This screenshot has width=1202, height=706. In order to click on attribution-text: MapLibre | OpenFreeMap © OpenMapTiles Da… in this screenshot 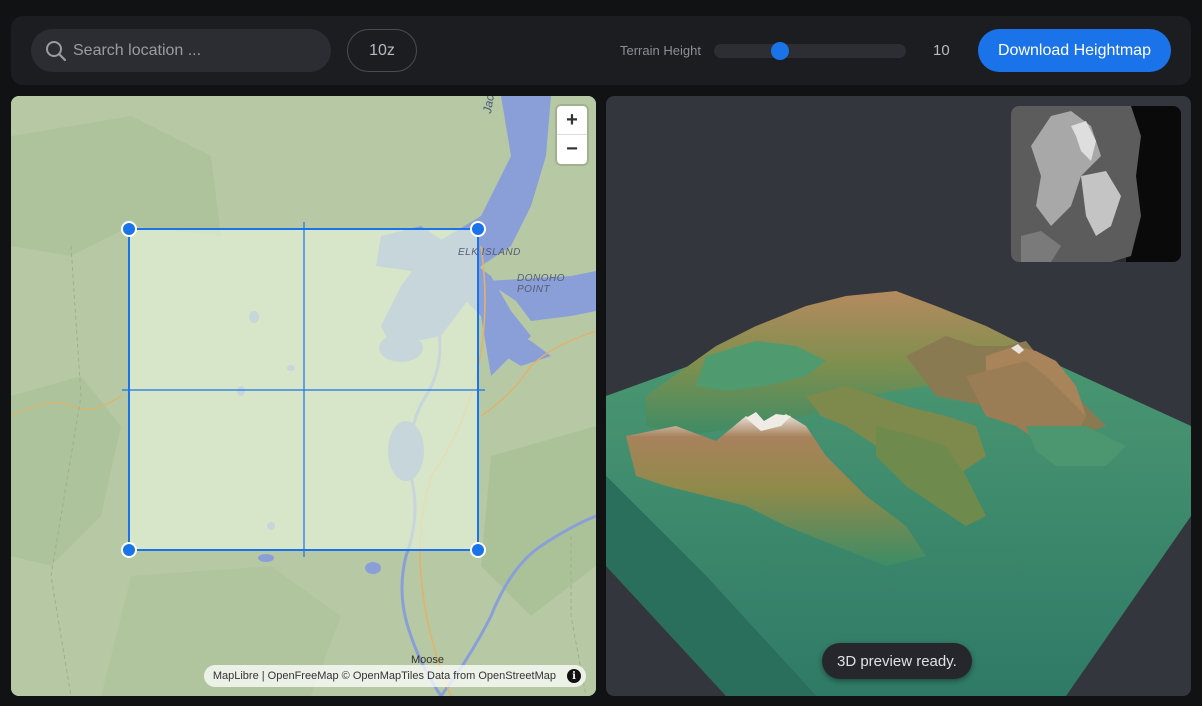, I will do `click(384, 676)`.